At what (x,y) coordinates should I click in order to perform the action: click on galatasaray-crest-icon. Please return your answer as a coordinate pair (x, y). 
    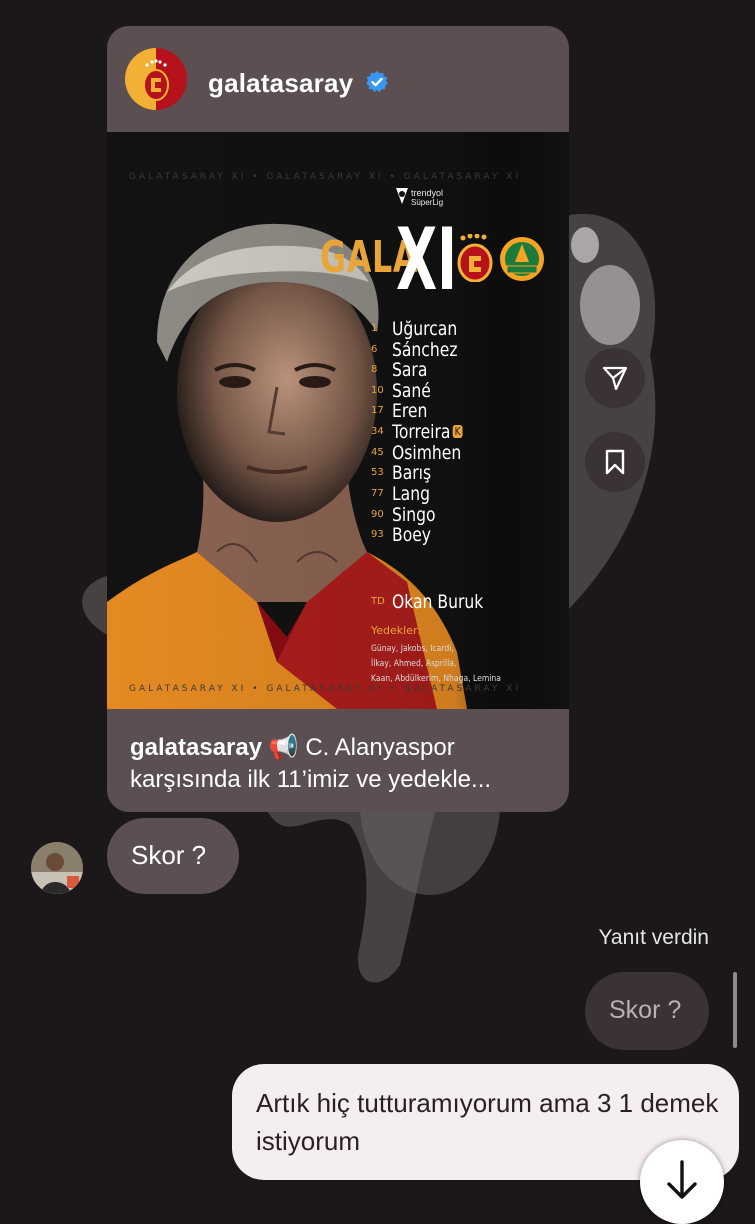
    Looking at the image, I should click on (475, 258).